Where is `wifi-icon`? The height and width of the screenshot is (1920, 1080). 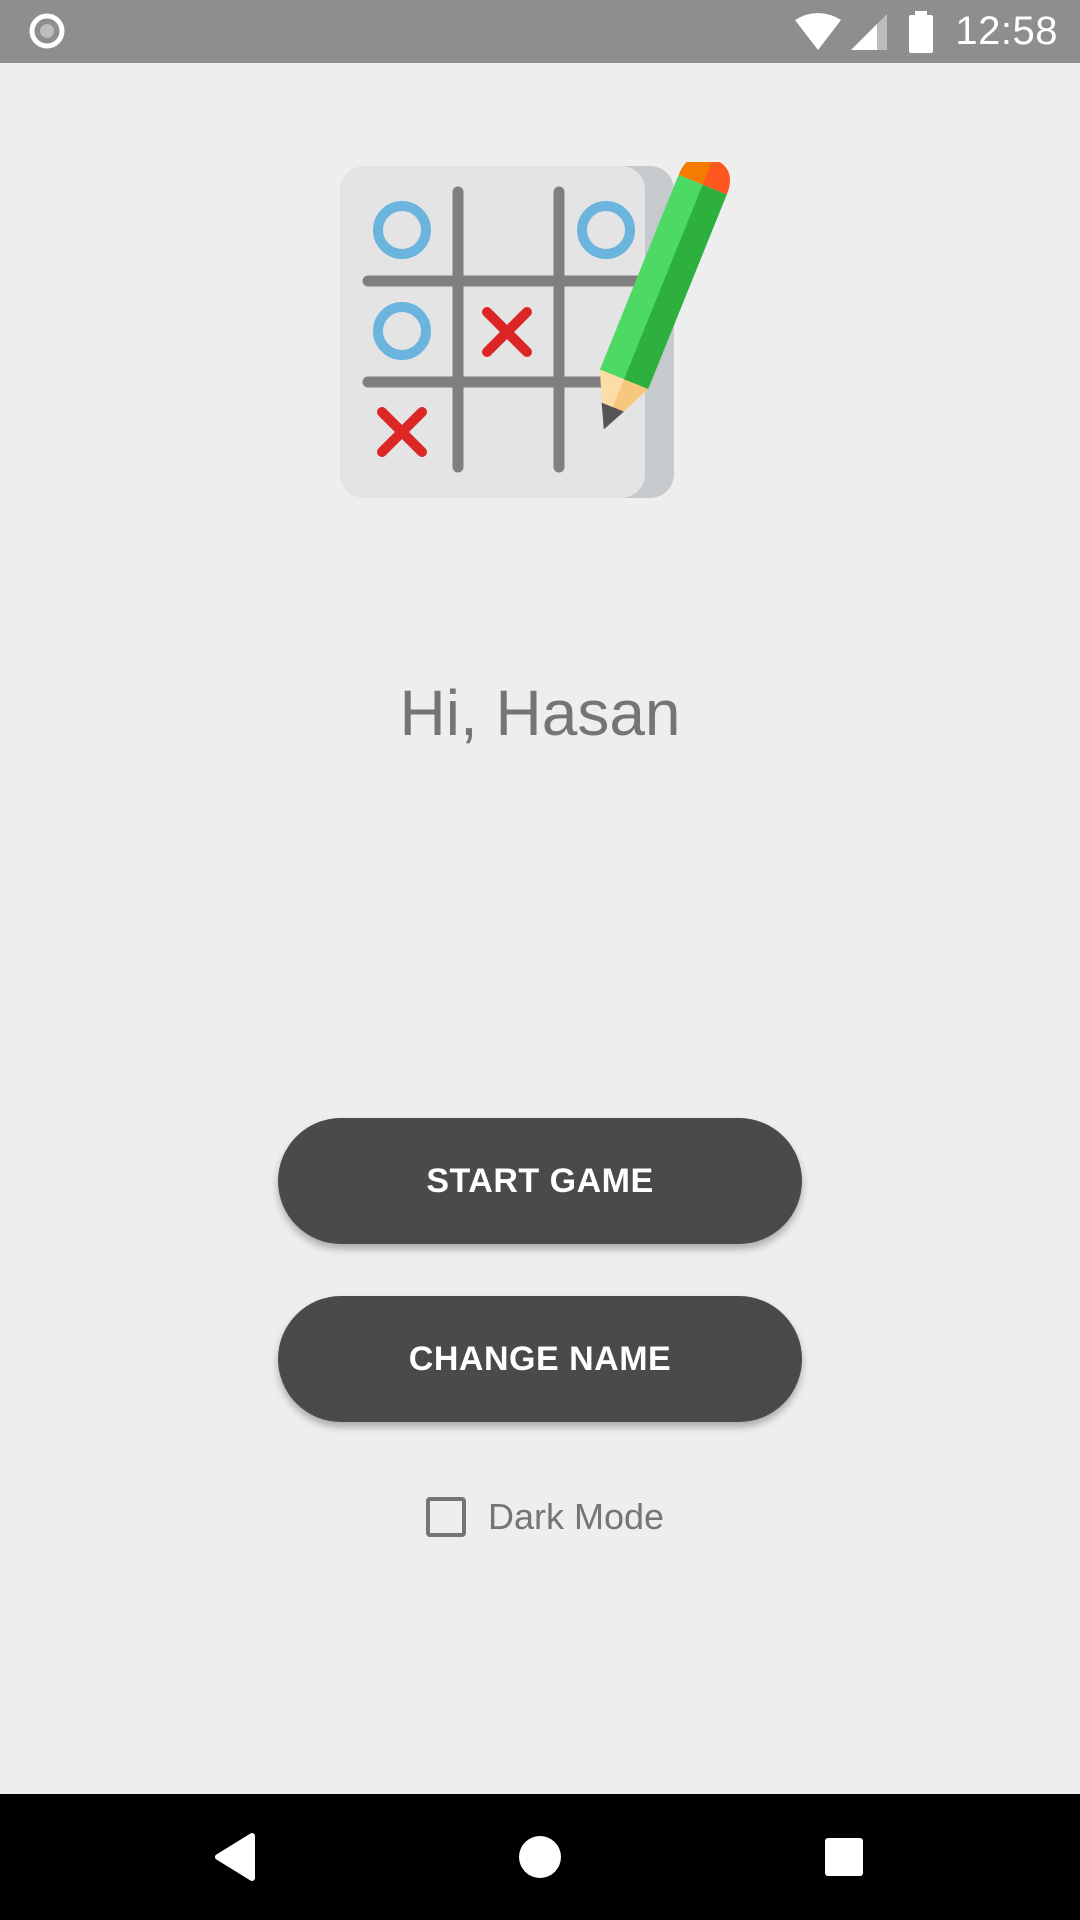
wifi-icon is located at coordinates (818, 31).